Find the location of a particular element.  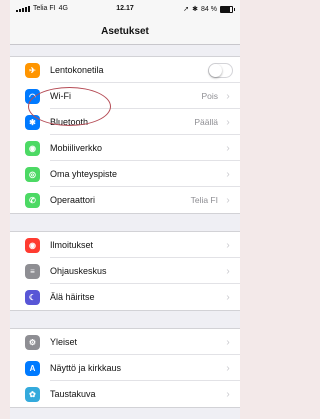

settings-row: ⚙ Yleiset › is located at coordinates (125, 342).